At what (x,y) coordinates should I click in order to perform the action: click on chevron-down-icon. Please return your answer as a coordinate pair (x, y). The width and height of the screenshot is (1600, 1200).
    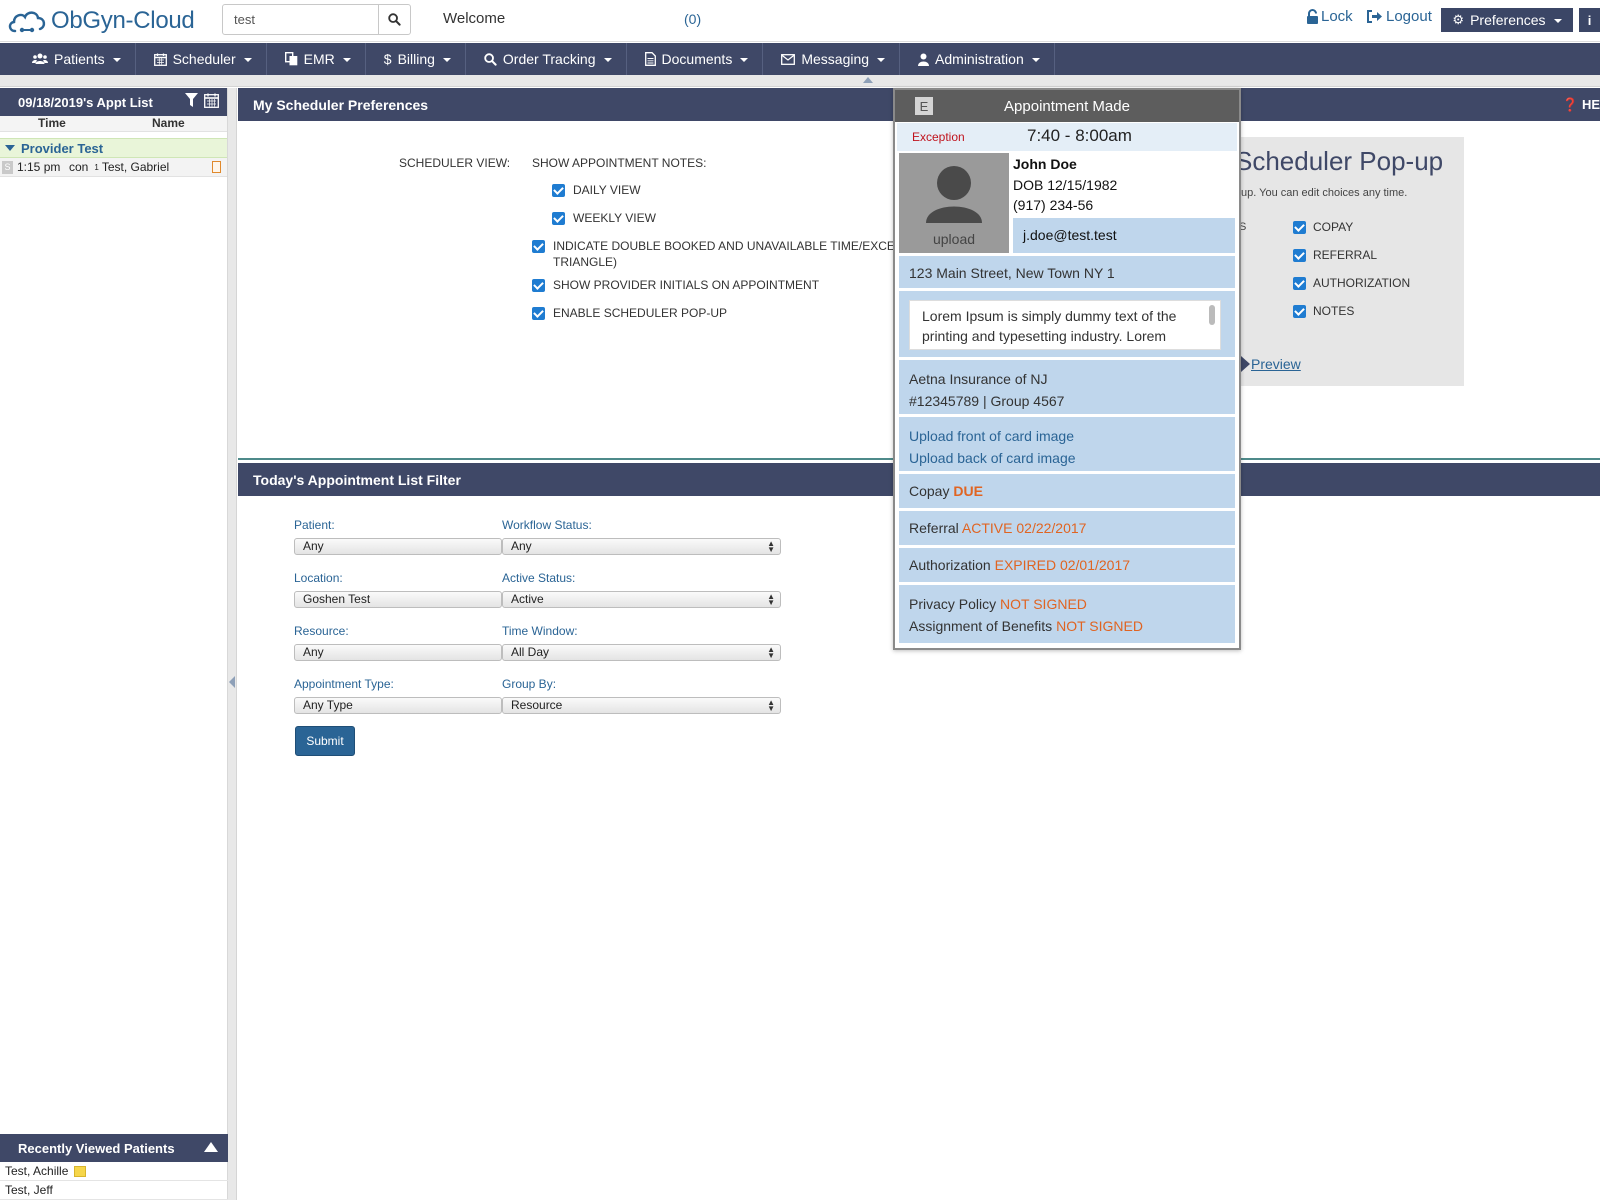
    Looking at the image, I should click on (446, 60).